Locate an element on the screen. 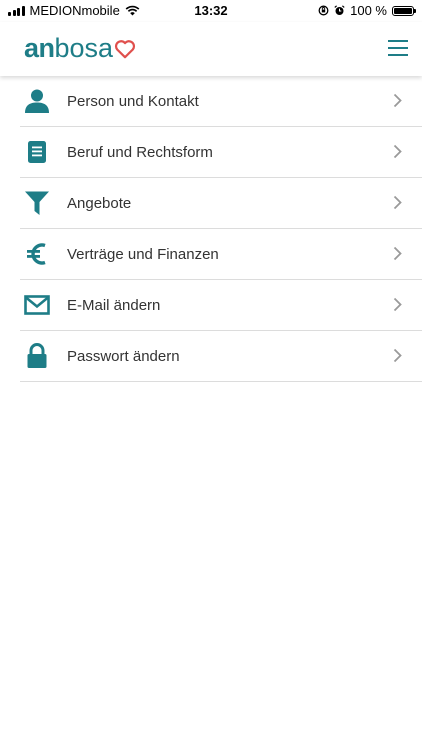 The height and width of the screenshot is (750, 422). envelope-icon is located at coordinates (37, 305).